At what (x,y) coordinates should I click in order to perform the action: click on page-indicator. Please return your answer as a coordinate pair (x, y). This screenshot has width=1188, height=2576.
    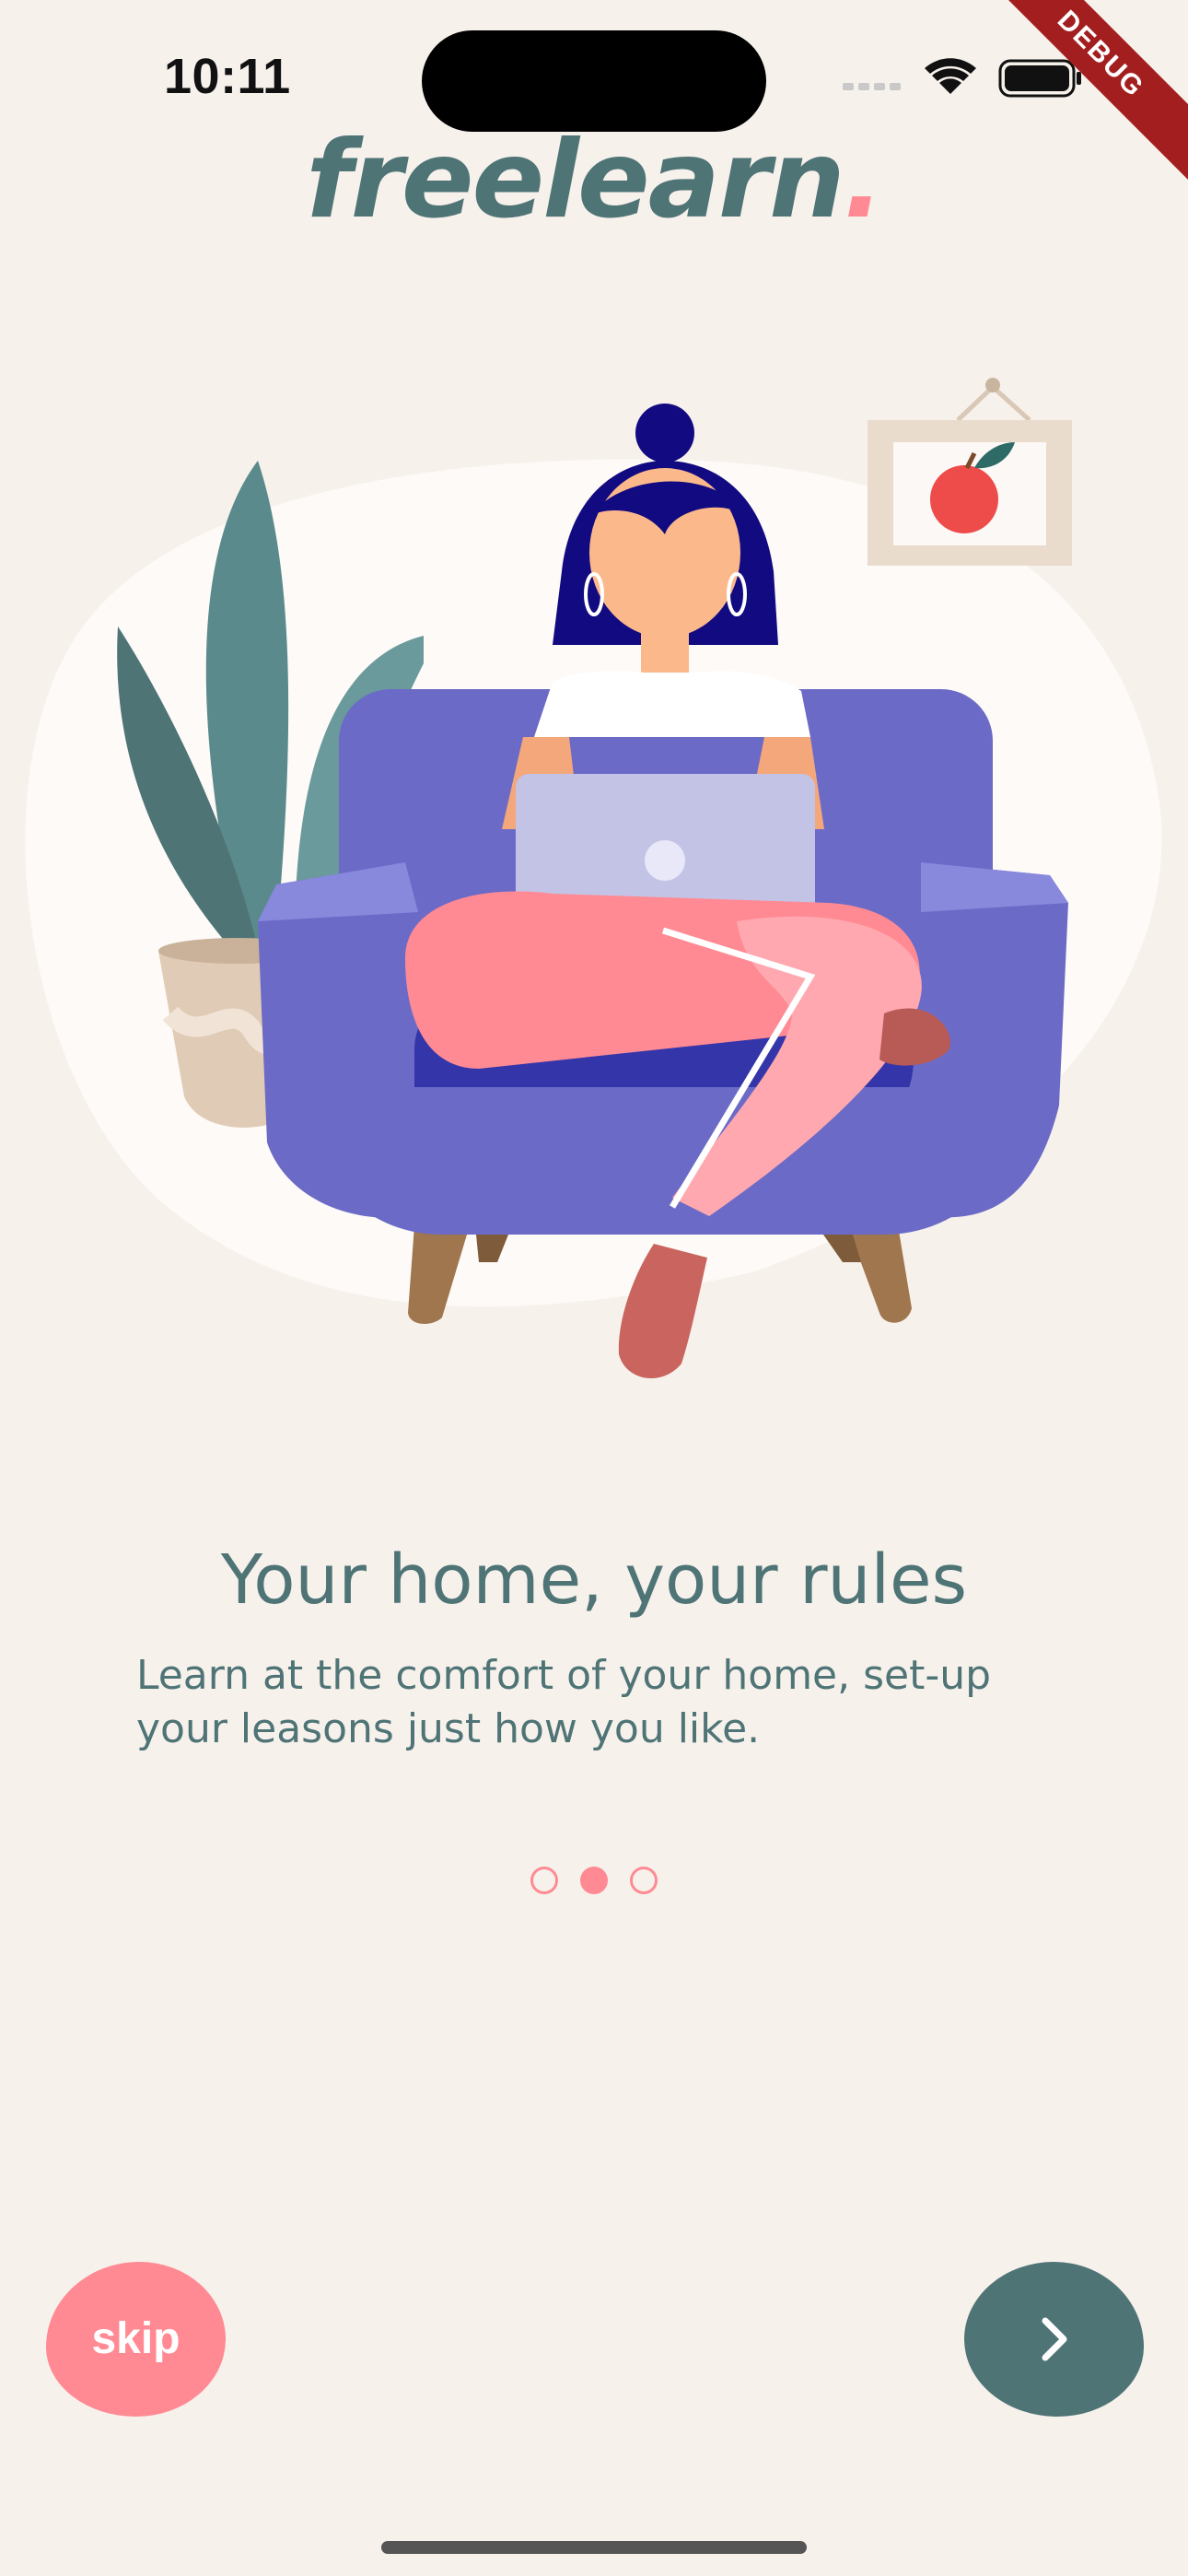
    Looking at the image, I should click on (594, 1880).